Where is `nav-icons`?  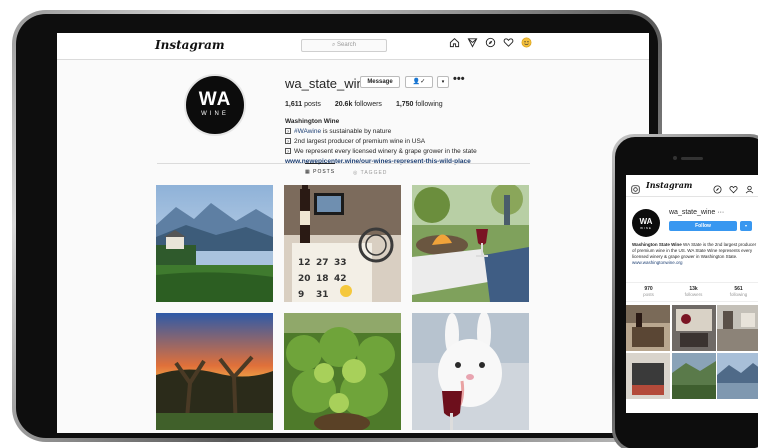
nav-icons is located at coordinates (490, 42).